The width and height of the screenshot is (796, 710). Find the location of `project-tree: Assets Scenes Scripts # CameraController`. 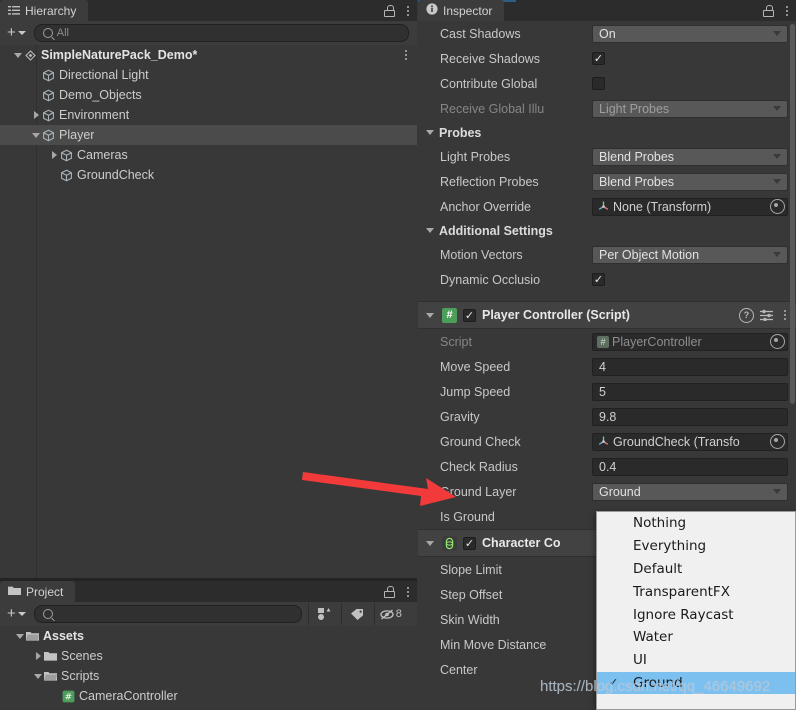

project-tree: Assets Scenes Scripts # CameraController is located at coordinates (208, 667).